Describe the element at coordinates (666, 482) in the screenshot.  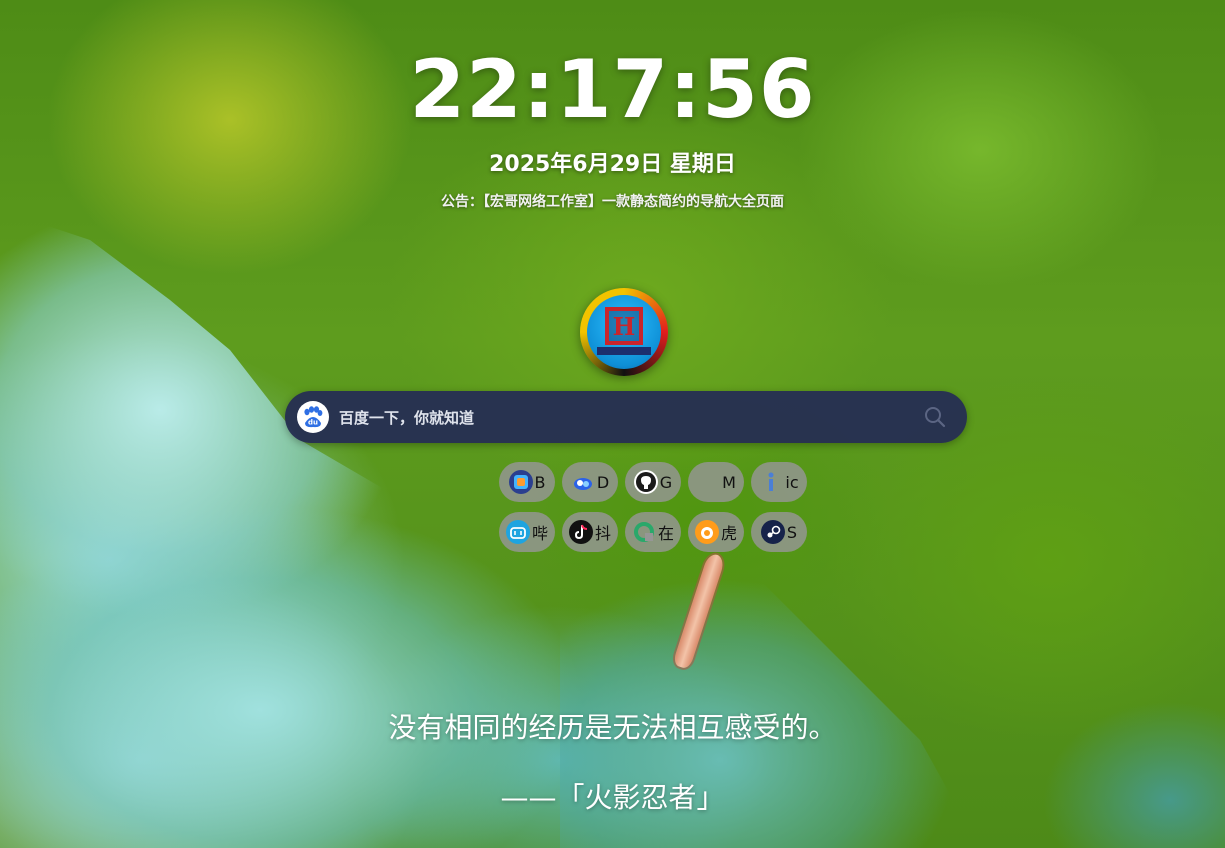
I see `quick-link-label: G` at that location.